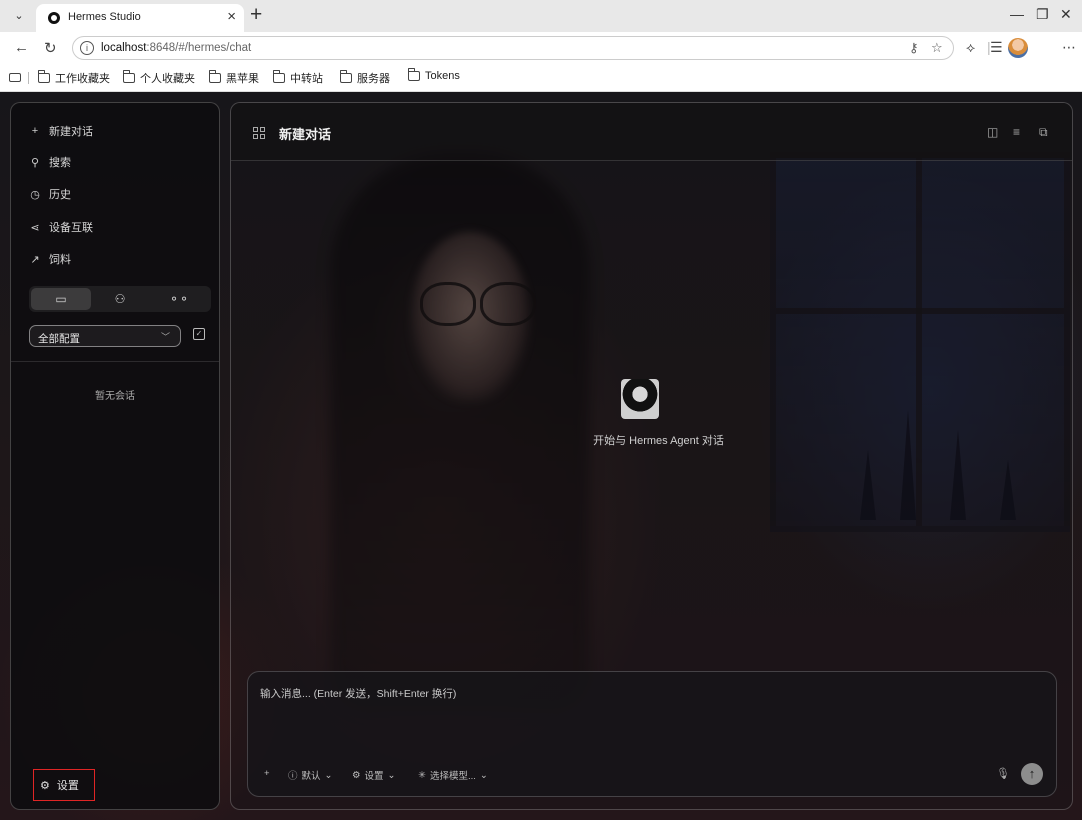 Image resolution: width=1082 pixels, height=820 pixels. Describe the element at coordinates (61, 131) in the screenshot. I see `sidebar-item-new-chat: + 新建对话` at that location.